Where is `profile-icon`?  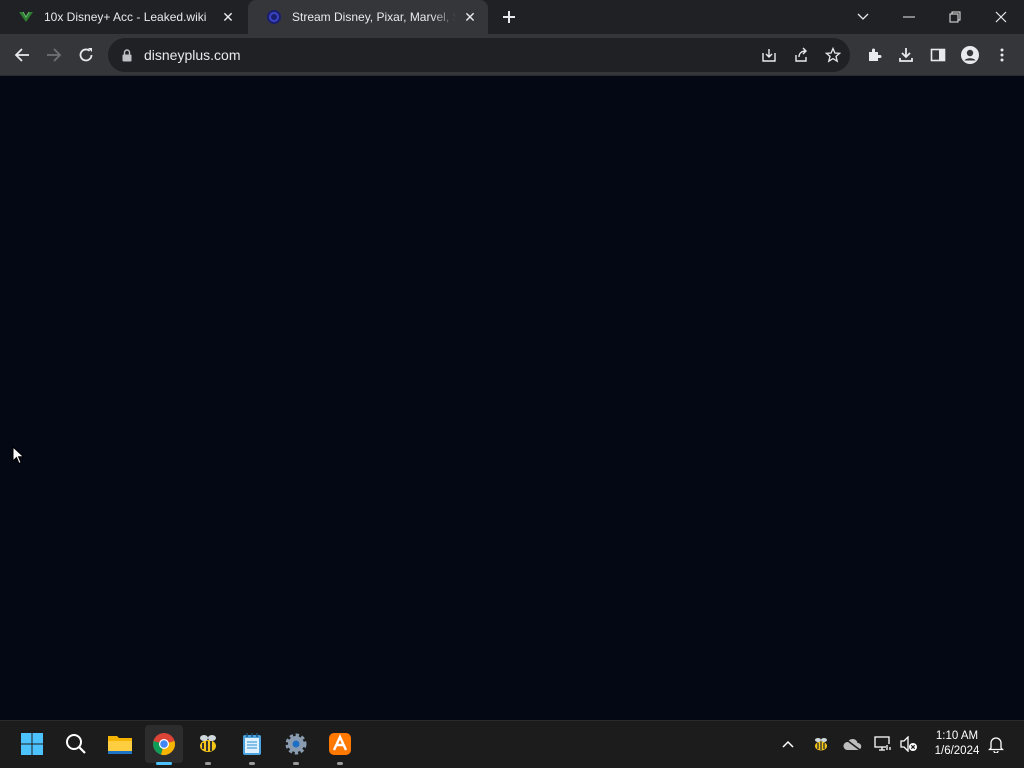 profile-icon is located at coordinates (970, 55).